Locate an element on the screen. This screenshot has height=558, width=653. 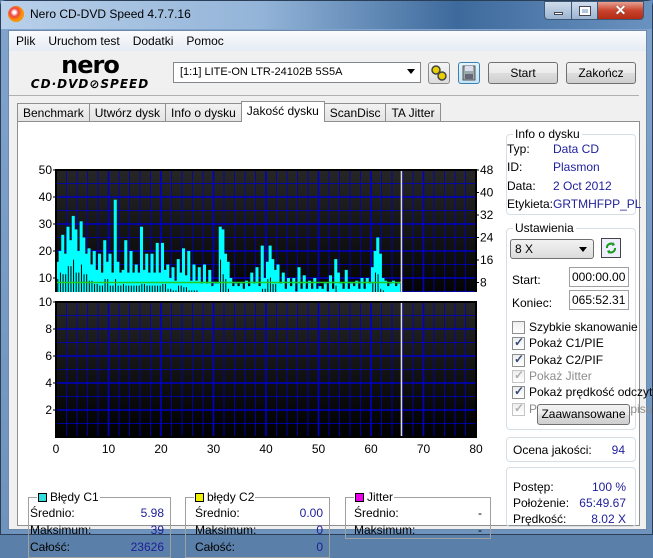
disc-type-value: Data CD is located at coordinates (576, 149).